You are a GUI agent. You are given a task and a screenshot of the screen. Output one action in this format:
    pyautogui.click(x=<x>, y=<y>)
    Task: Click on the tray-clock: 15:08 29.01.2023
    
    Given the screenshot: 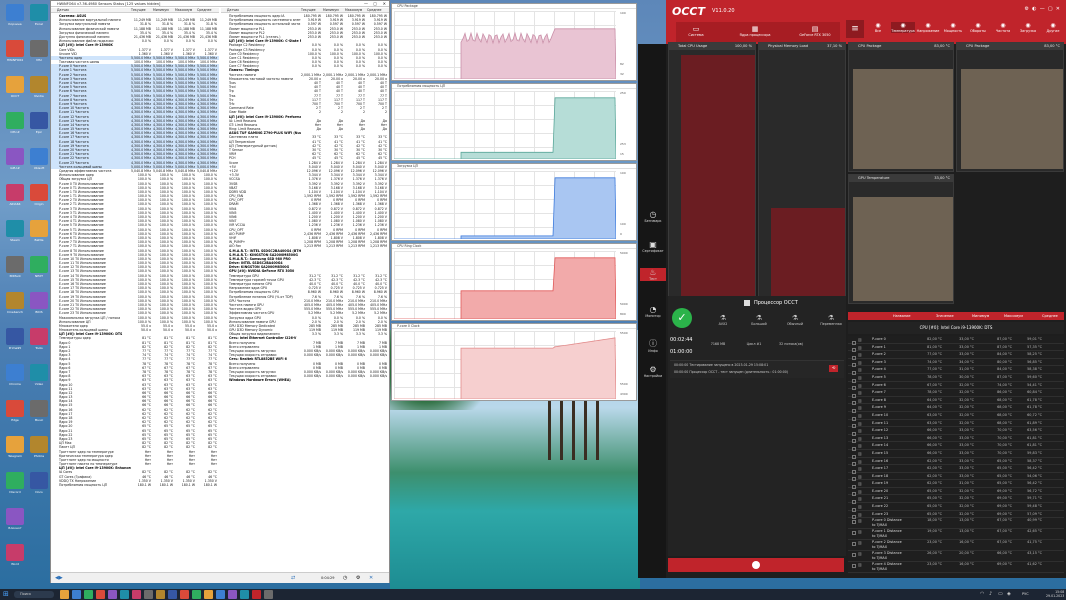 What is the action you would take?
    pyautogui.click(x=1055, y=594)
    